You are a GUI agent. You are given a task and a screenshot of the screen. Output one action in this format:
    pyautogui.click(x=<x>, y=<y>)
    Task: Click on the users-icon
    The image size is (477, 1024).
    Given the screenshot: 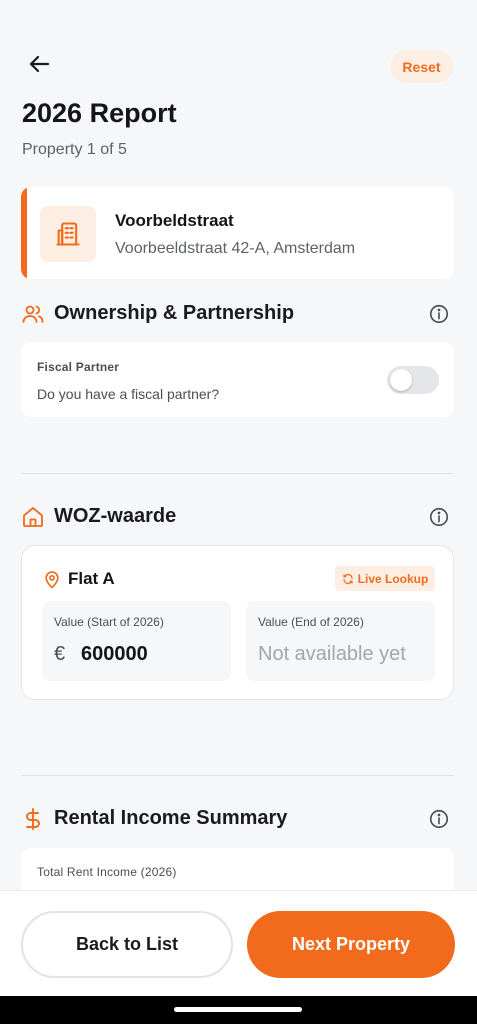 What is the action you would take?
    pyautogui.click(x=33, y=314)
    